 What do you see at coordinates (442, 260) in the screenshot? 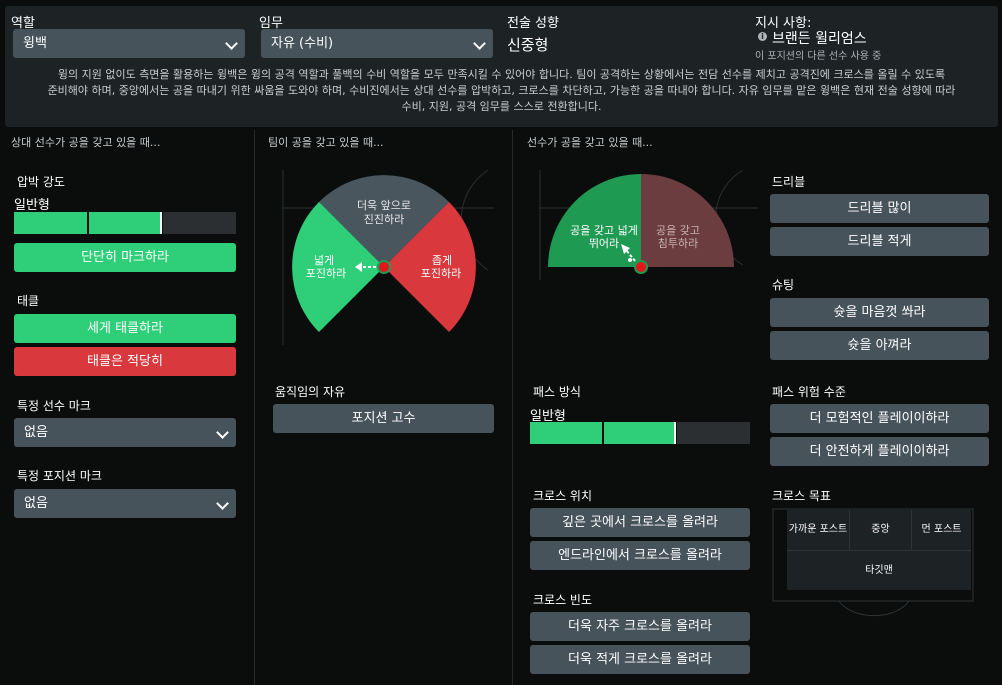
I see `wedge-label: 좁게` at bounding box center [442, 260].